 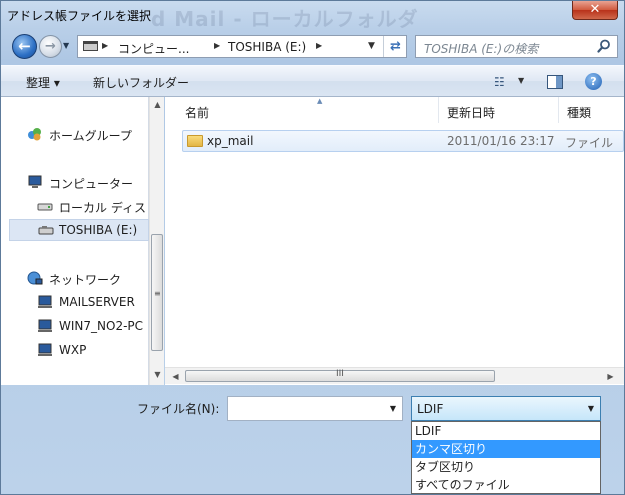 I want to click on sidebar-item-network: ネットワーク, so click(x=87, y=279).